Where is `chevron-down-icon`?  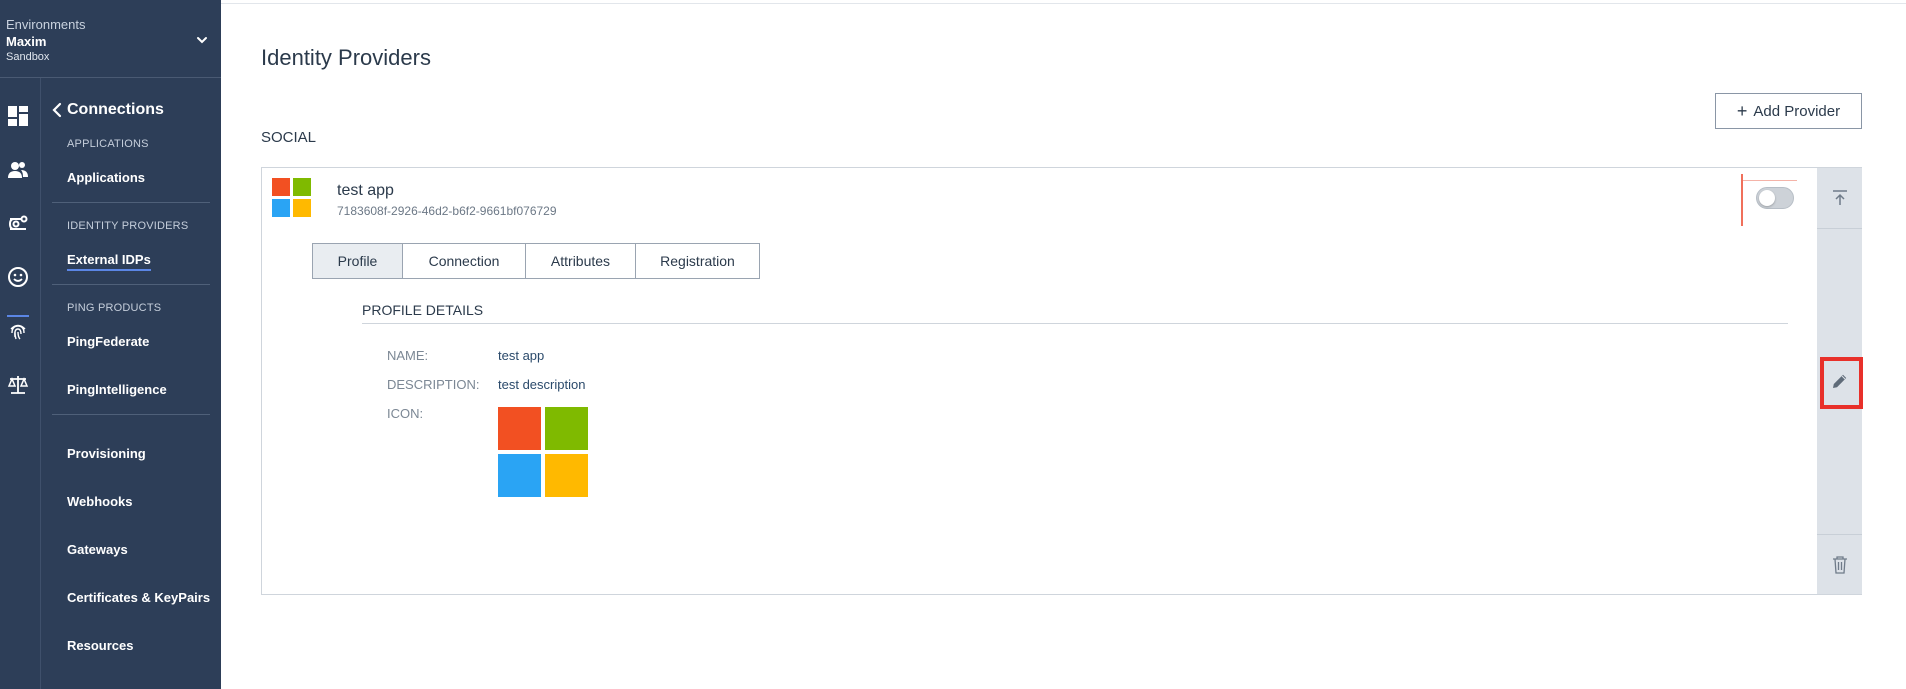 chevron-down-icon is located at coordinates (202, 40).